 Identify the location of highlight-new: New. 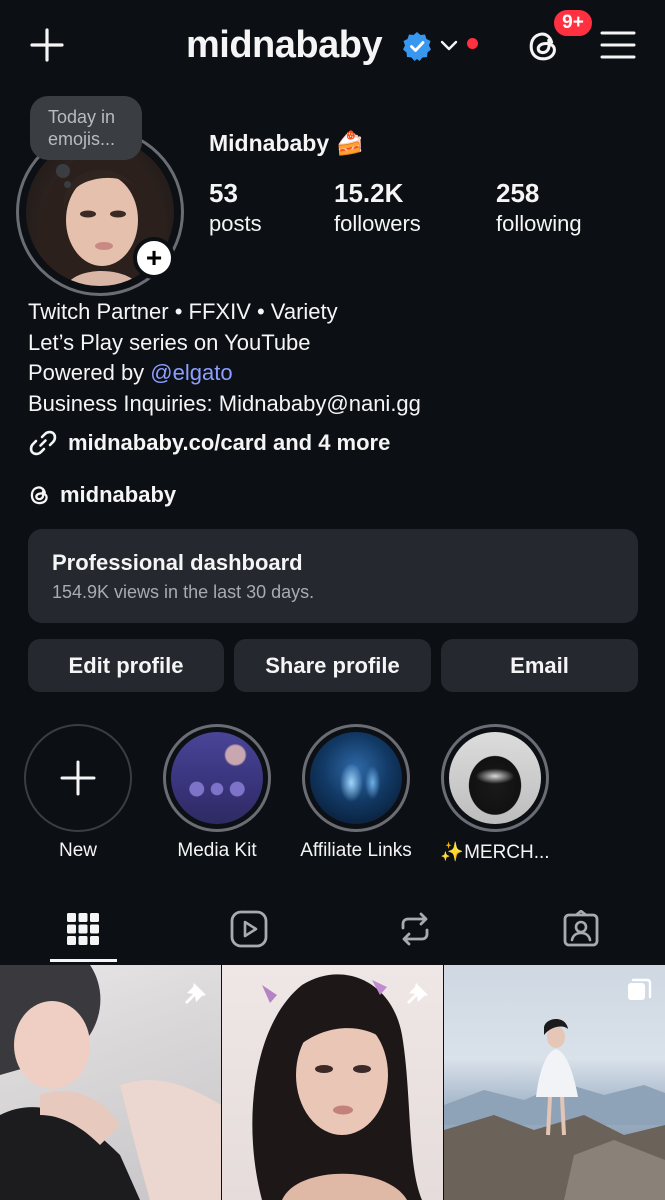
(78, 792).